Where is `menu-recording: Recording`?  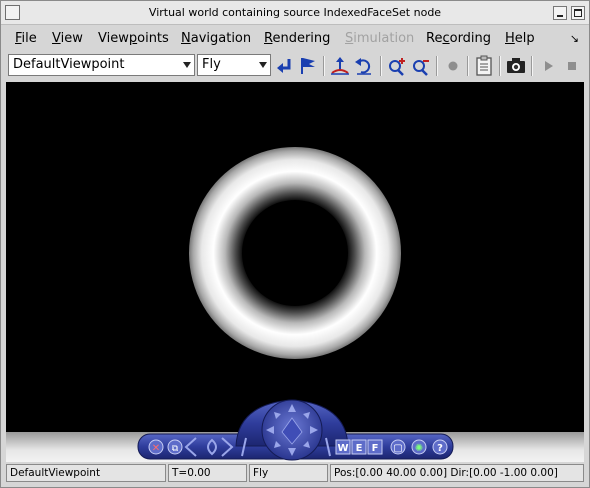 menu-recording: Recording is located at coordinates (458, 38).